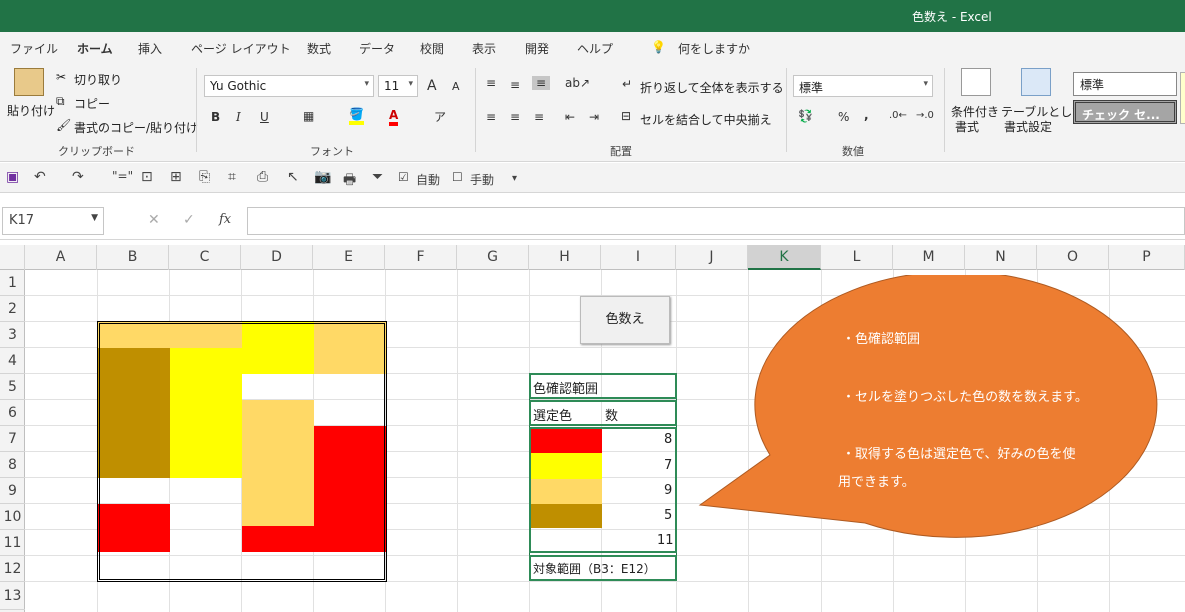  I want to click on menu-review: 校閲, so click(432, 48).